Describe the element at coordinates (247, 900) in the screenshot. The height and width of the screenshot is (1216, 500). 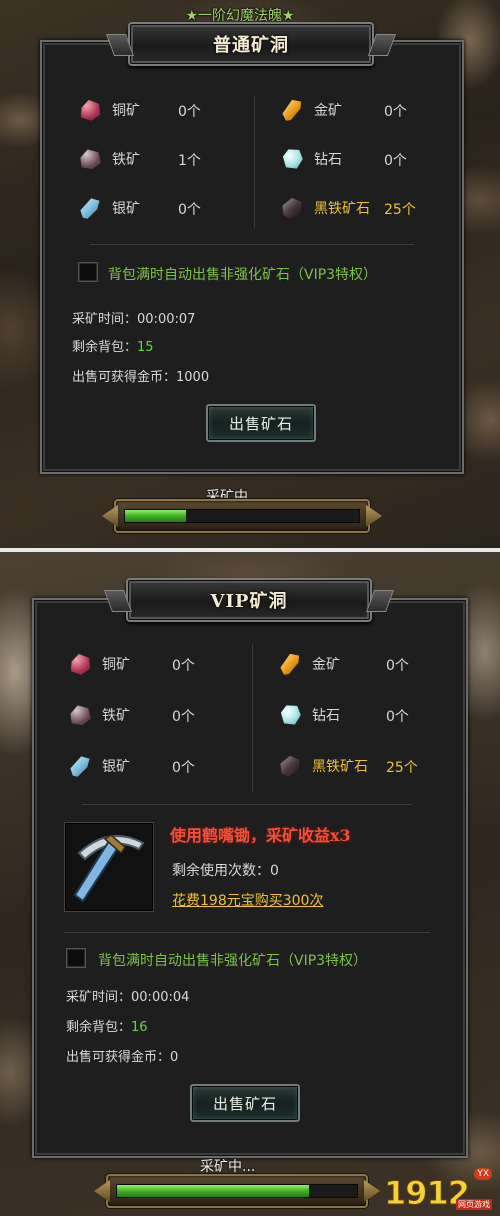
I see `buy-pickaxe-link: 花费198元宝购买300次` at that location.